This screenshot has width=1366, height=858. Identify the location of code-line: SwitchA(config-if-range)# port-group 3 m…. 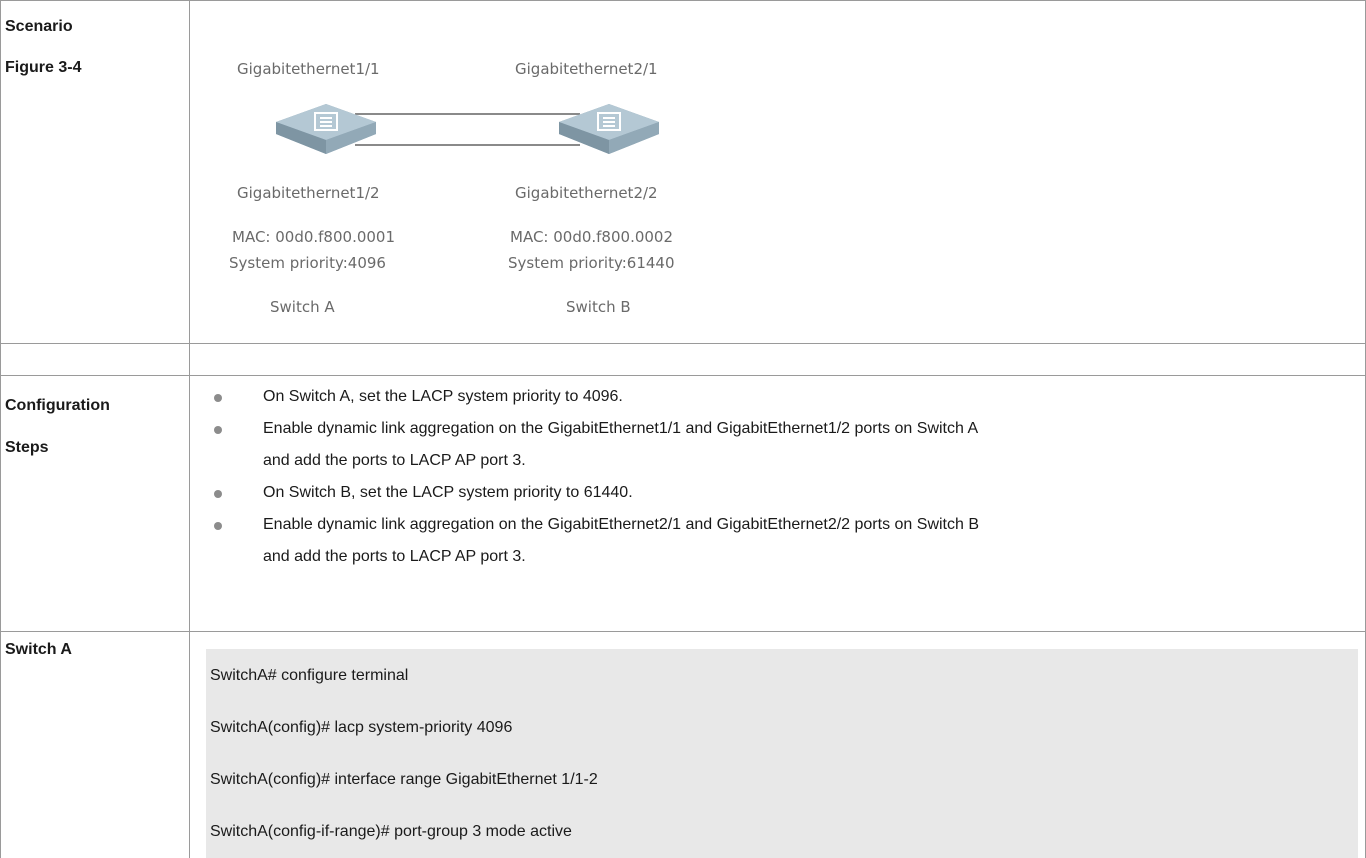
(391, 831).